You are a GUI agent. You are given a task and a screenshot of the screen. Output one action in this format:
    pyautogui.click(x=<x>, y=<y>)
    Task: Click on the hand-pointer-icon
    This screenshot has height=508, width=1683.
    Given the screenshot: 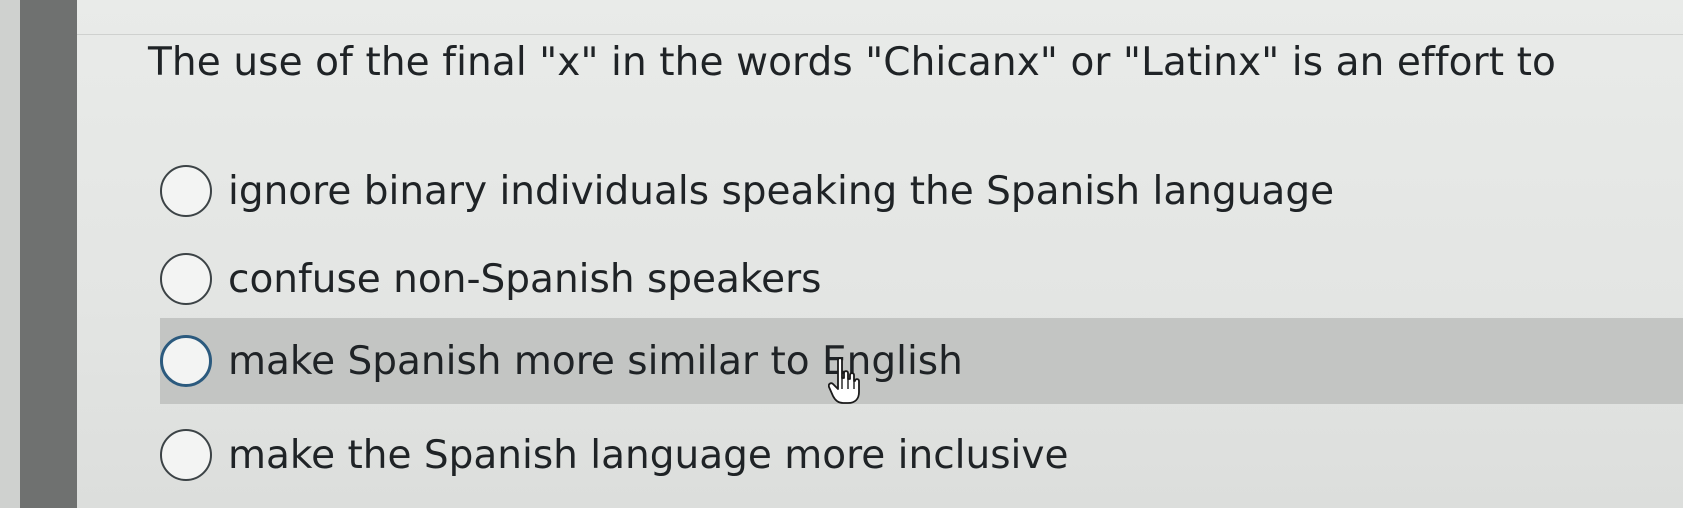 What is the action you would take?
    pyautogui.click(x=844, y=380)
    